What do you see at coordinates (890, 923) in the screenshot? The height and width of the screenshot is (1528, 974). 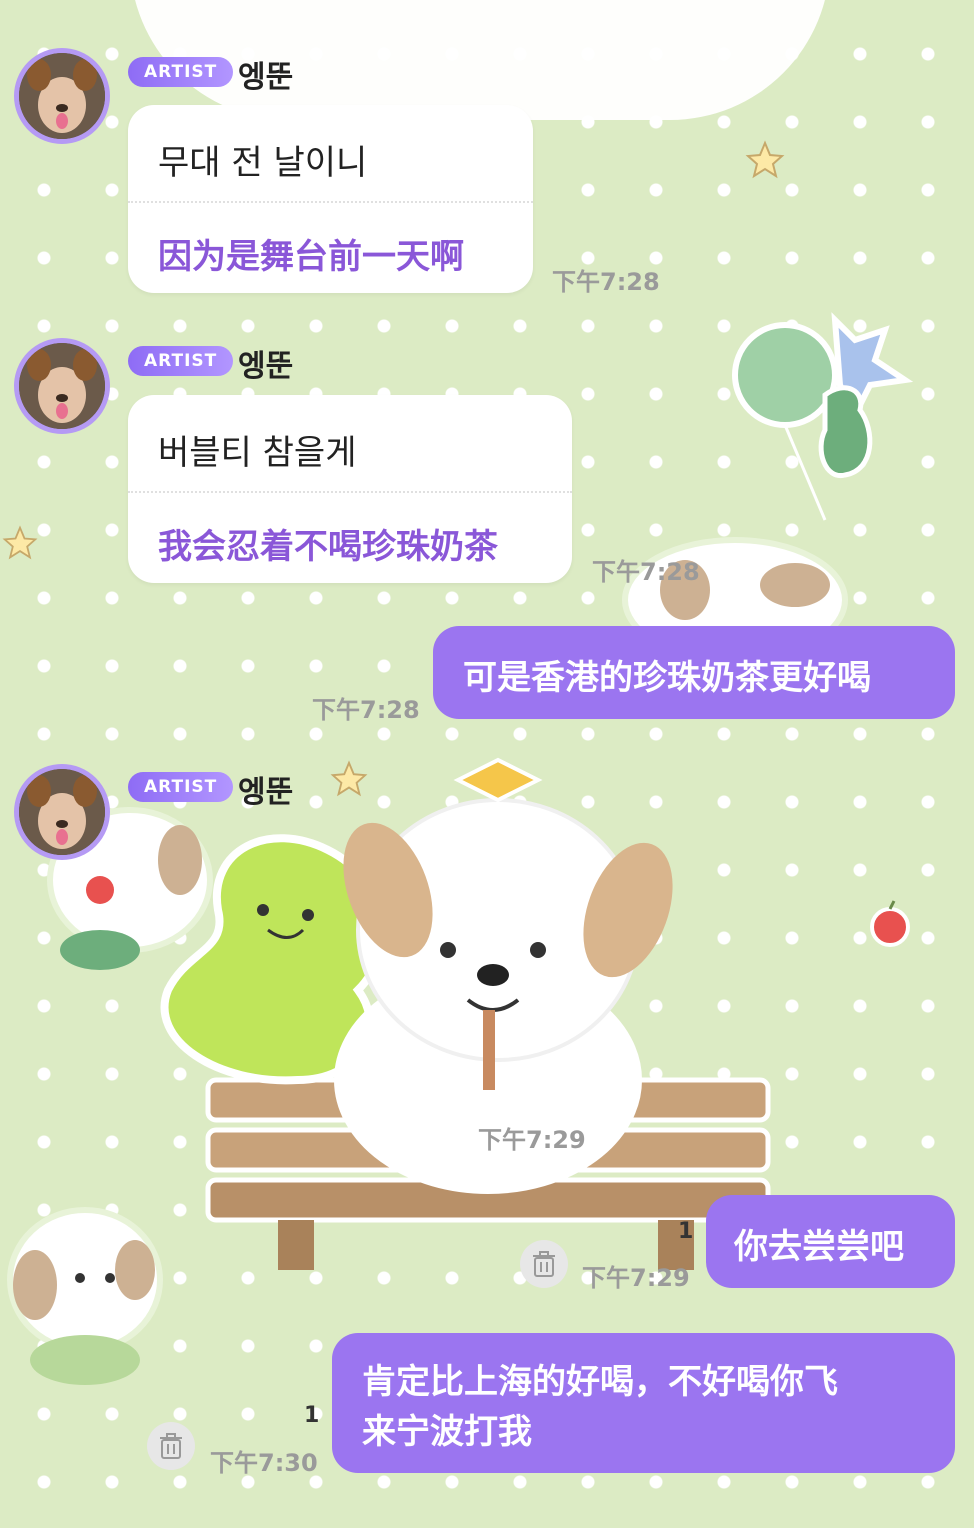 I see `apple-icon` at bounding box center [890, 923].